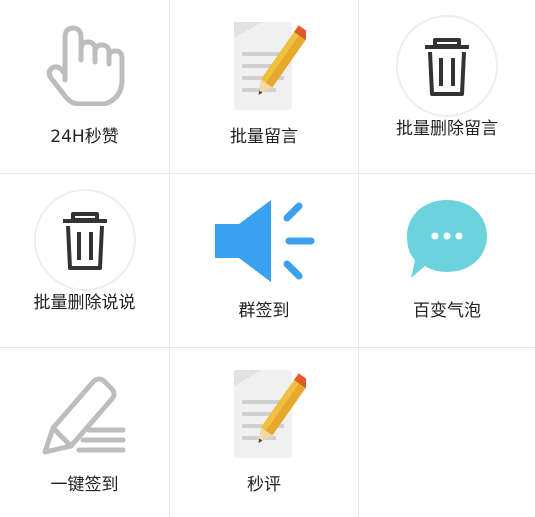 This screenshot has height=517, width=535. I want to click on chat-bubble-icon, so click(447, 239).